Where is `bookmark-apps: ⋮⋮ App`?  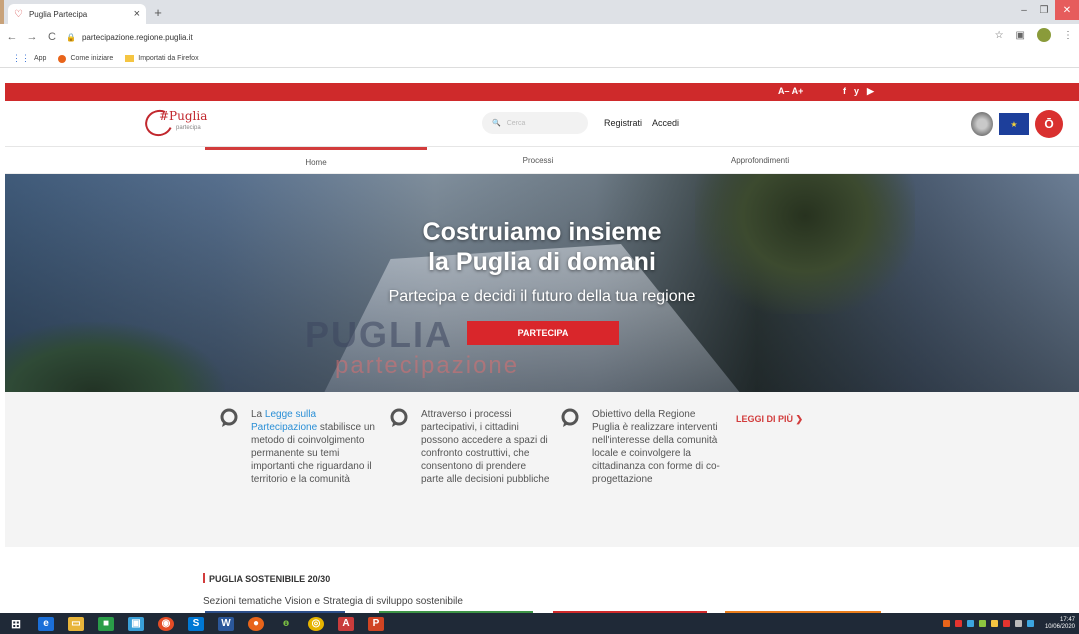 bookmark-apps: ⋮⋮ App is located at coordinates (29, 58).